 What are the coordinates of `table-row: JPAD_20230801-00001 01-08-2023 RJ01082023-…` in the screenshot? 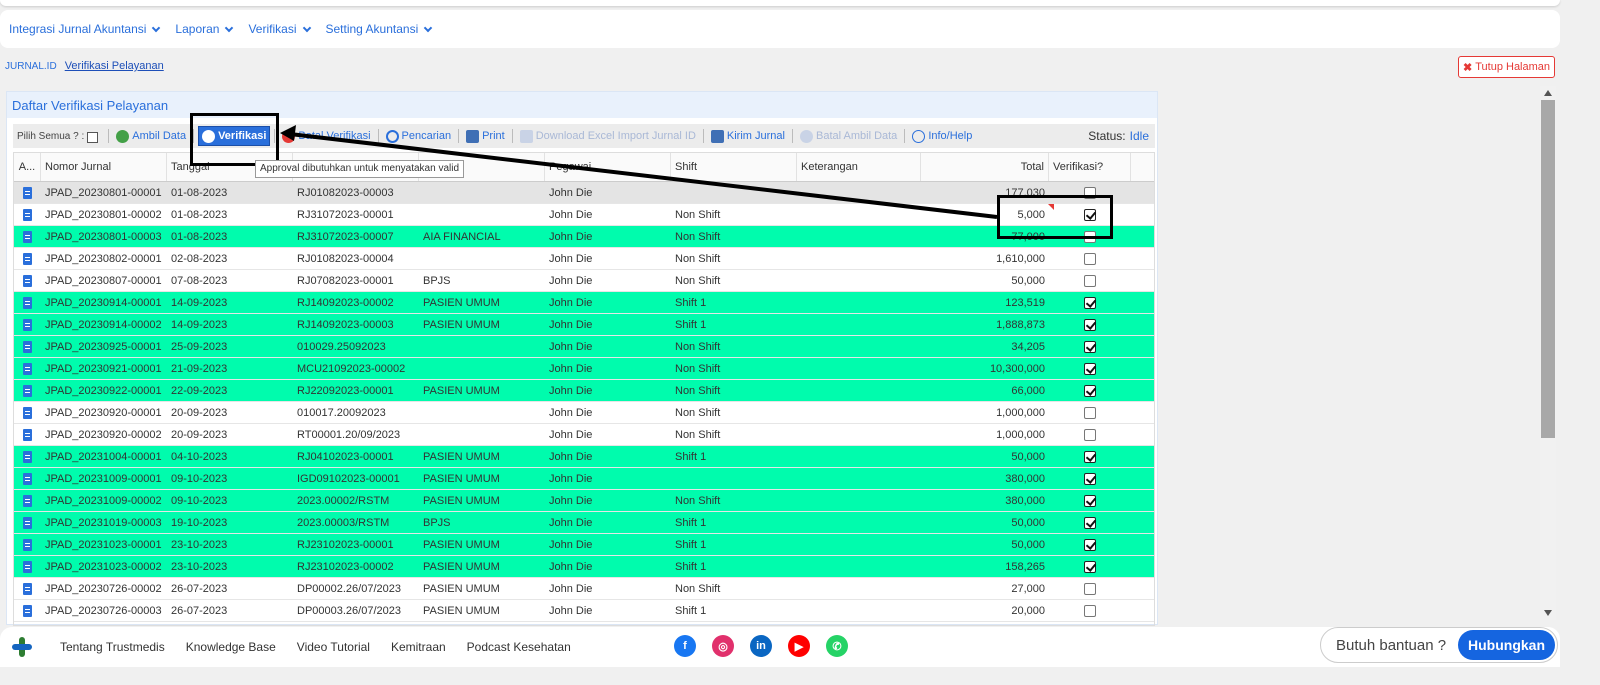 It's located at (584, 193).